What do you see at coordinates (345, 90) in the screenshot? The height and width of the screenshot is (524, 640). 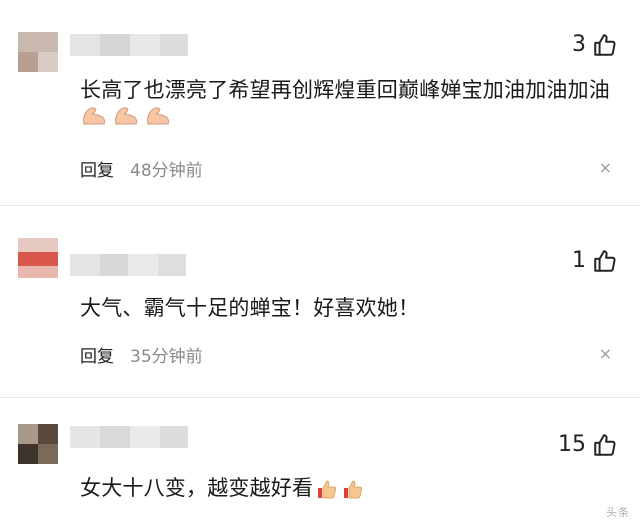 I see `comment-text: 长高了也漂亮了希望再创辉煌重回巅峰婵宝加油加油加油` at bounding box center [345, 90].